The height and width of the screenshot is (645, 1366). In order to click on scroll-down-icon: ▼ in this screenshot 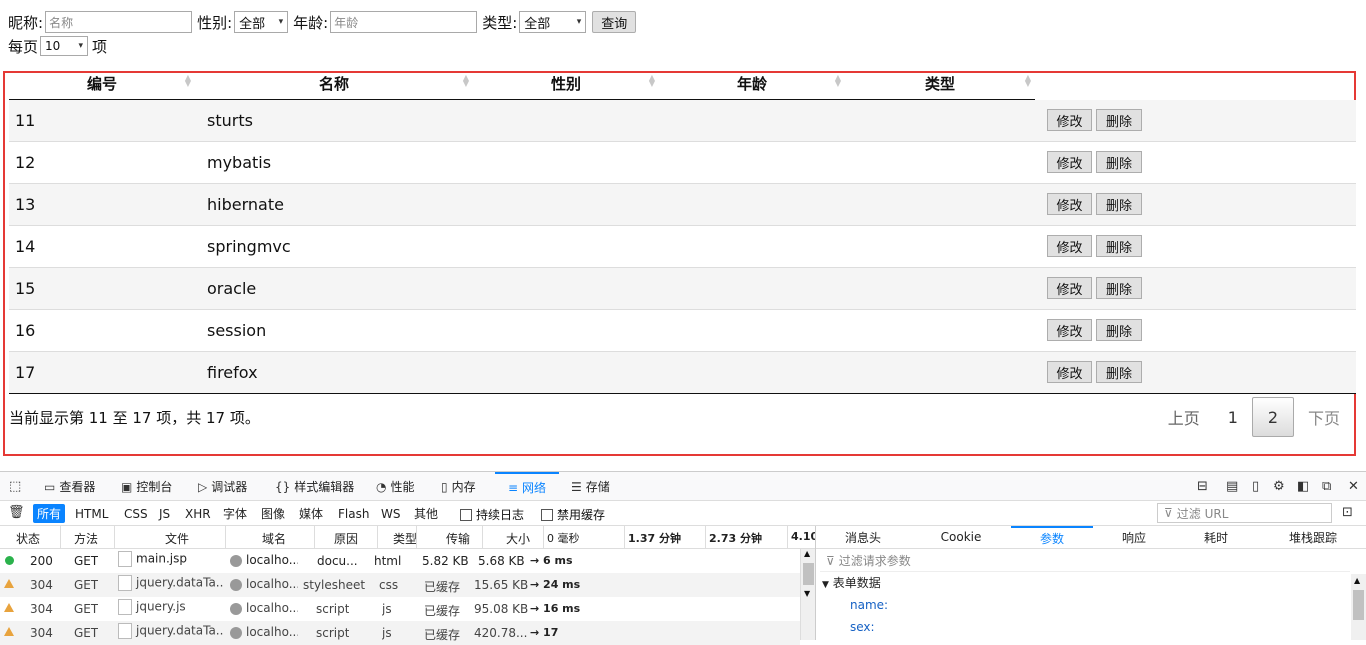, I will do `click(807, 593)`.